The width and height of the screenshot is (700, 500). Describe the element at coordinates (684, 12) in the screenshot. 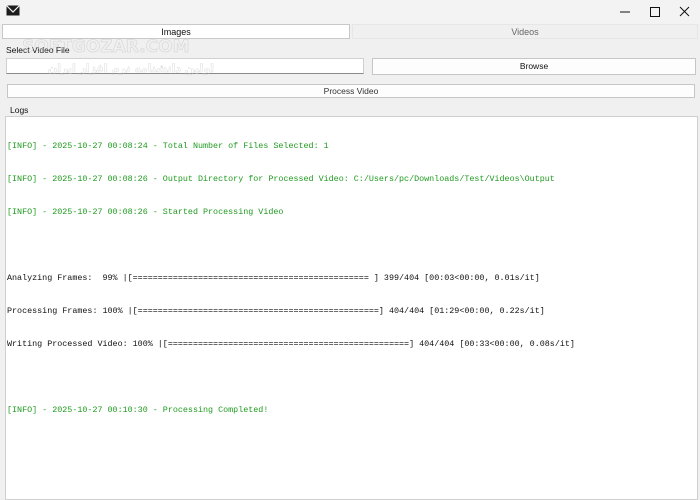

I see `close-icon` at that location.